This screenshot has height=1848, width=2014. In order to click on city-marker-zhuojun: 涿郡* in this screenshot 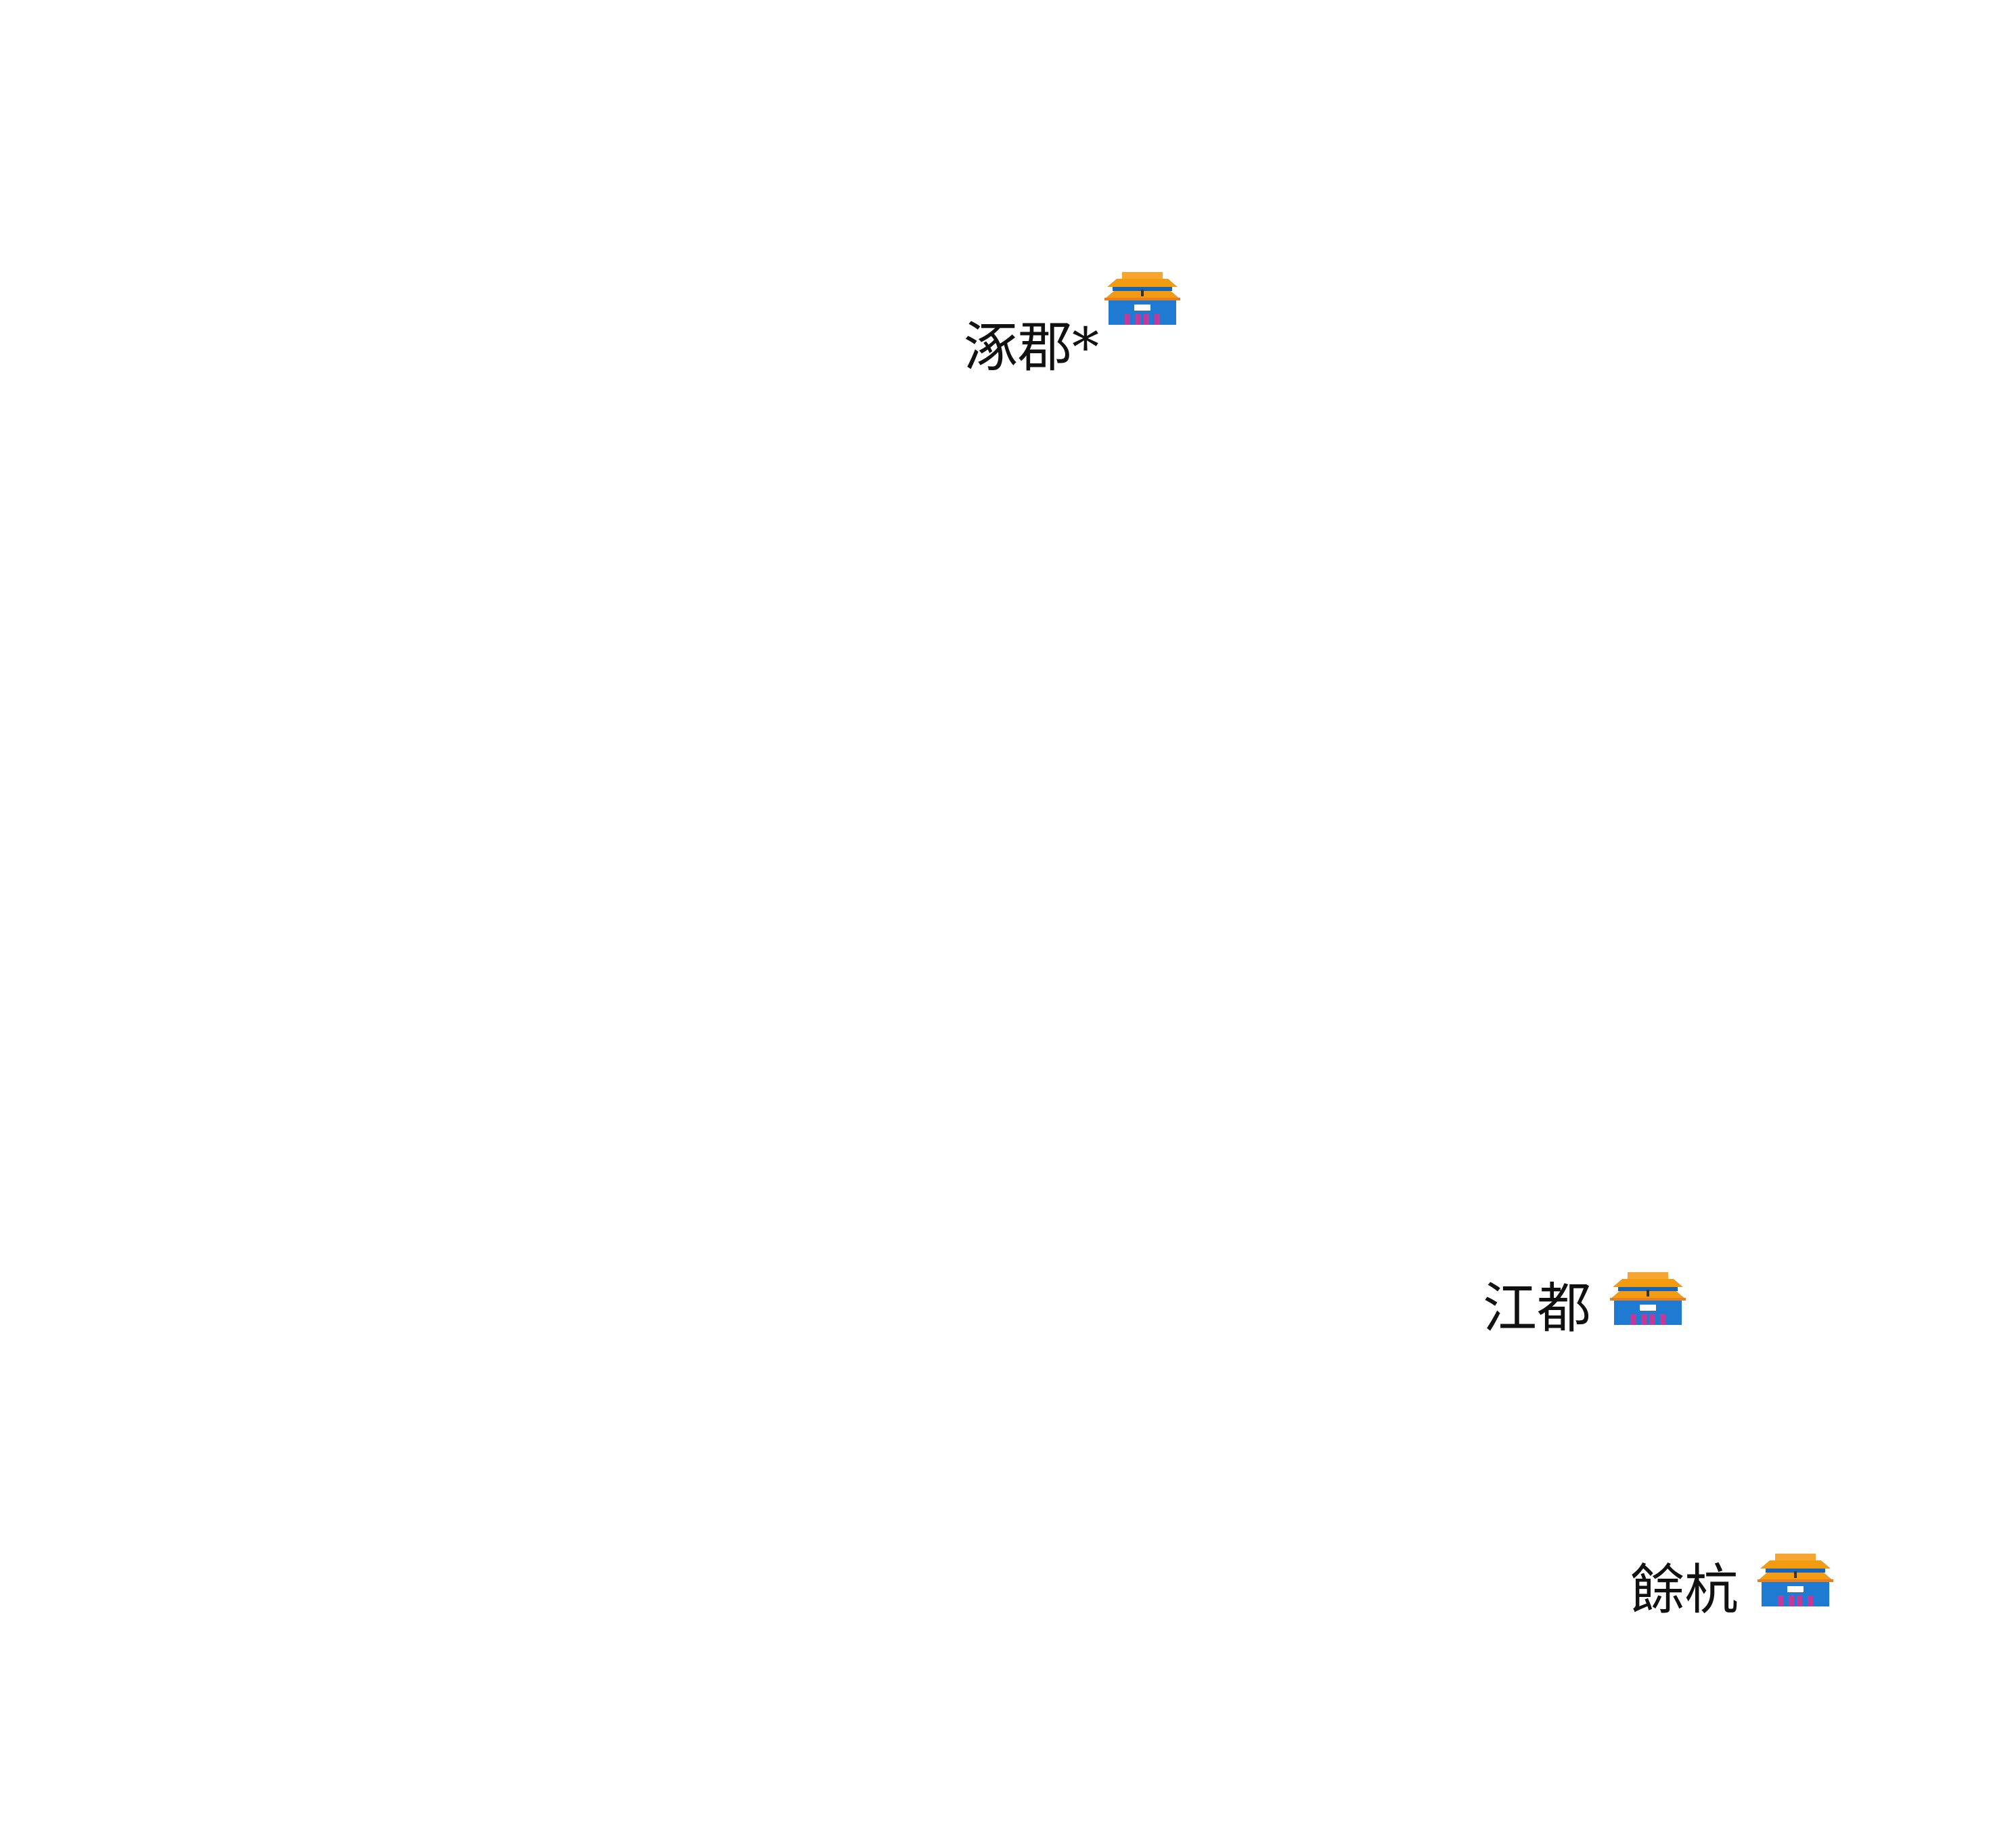, I will do `click(1073, 323)`.